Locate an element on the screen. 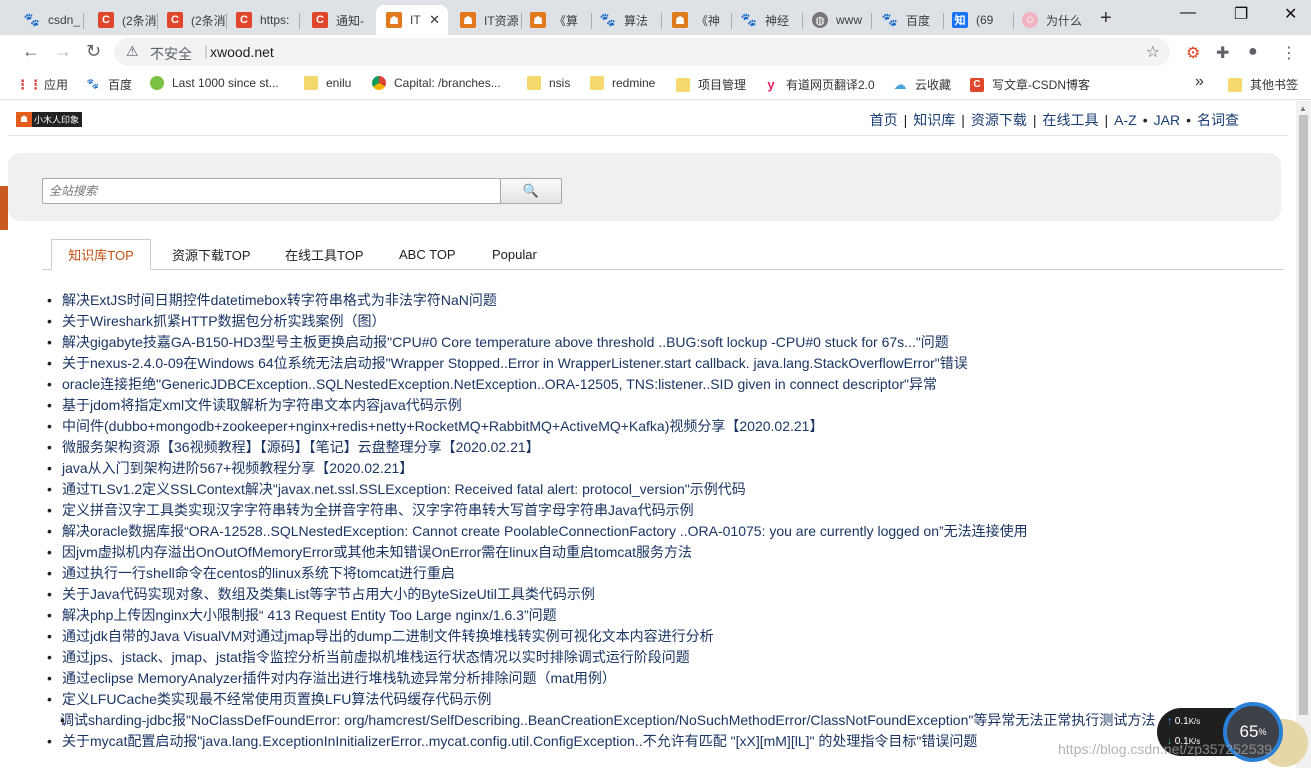  bookmark-label: nsis is located at coordinates (560, 83).